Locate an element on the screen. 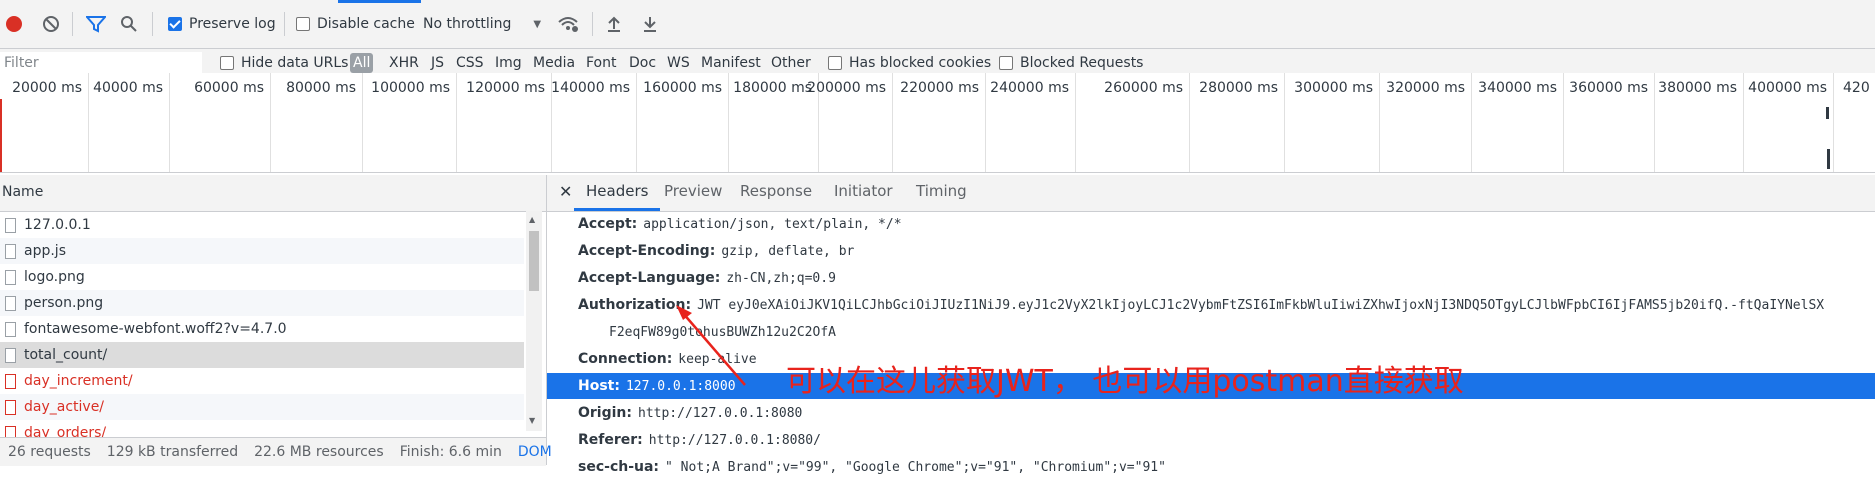  export-har-button is located at coordinates (650, 24).